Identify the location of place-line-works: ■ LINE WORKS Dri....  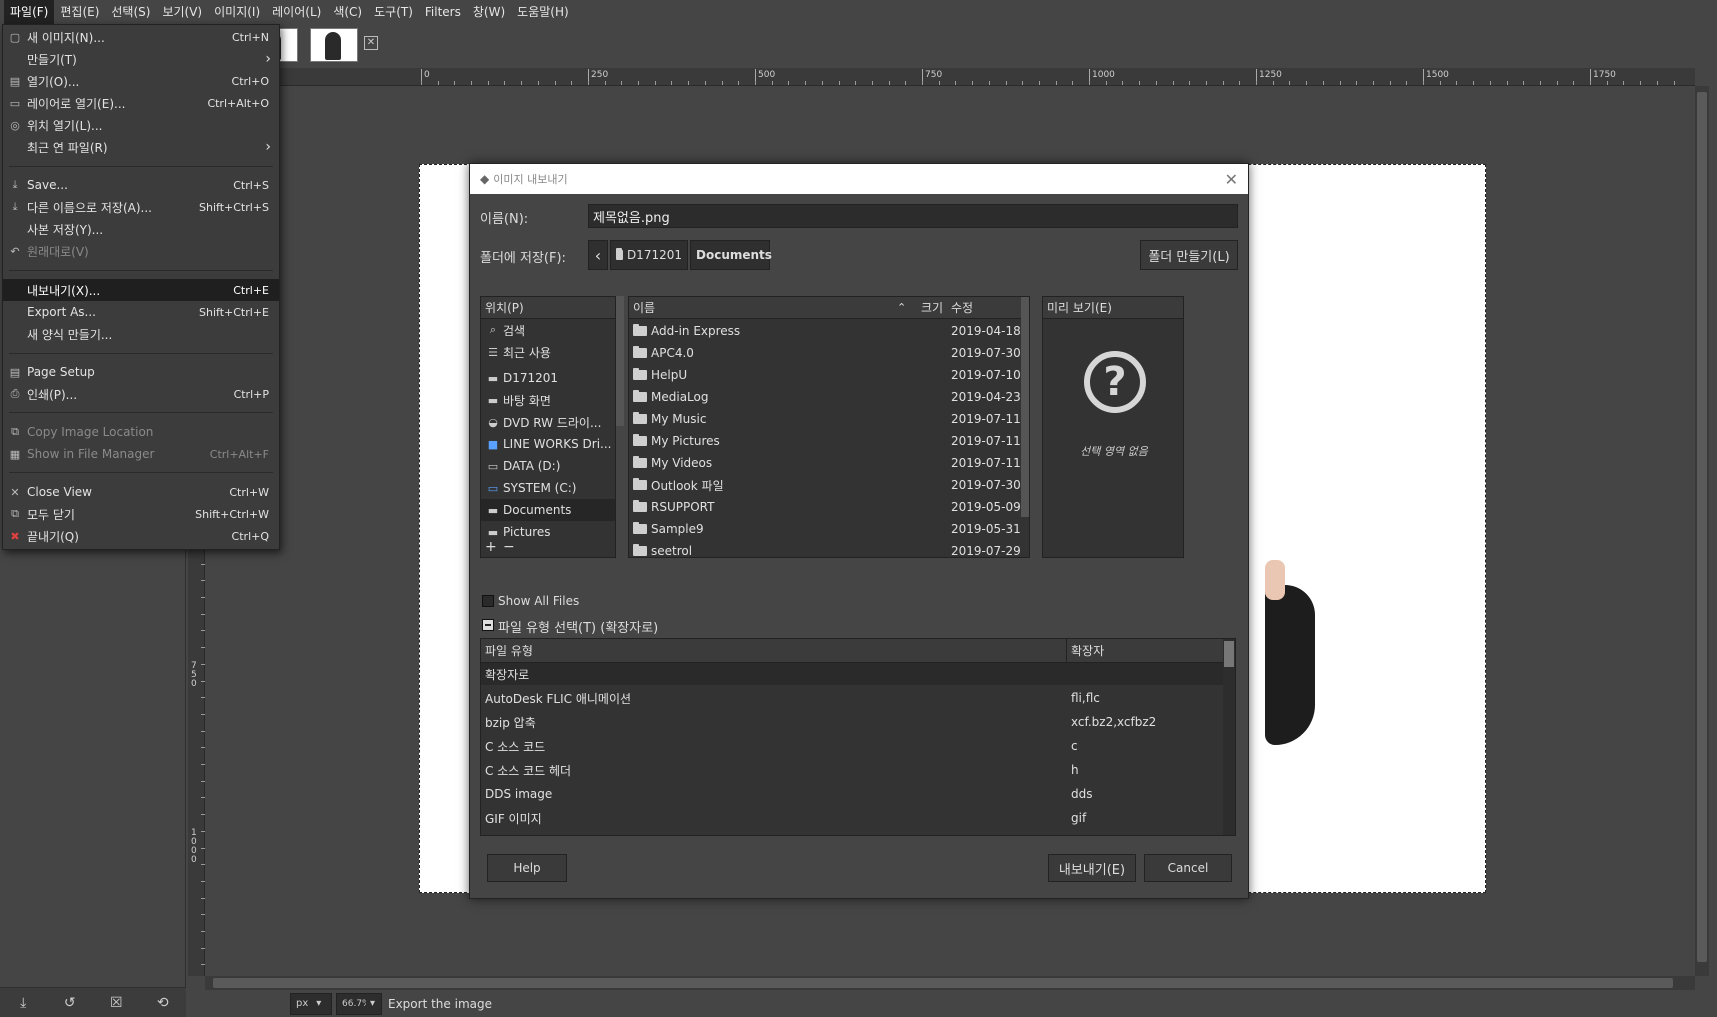
(548, 444).